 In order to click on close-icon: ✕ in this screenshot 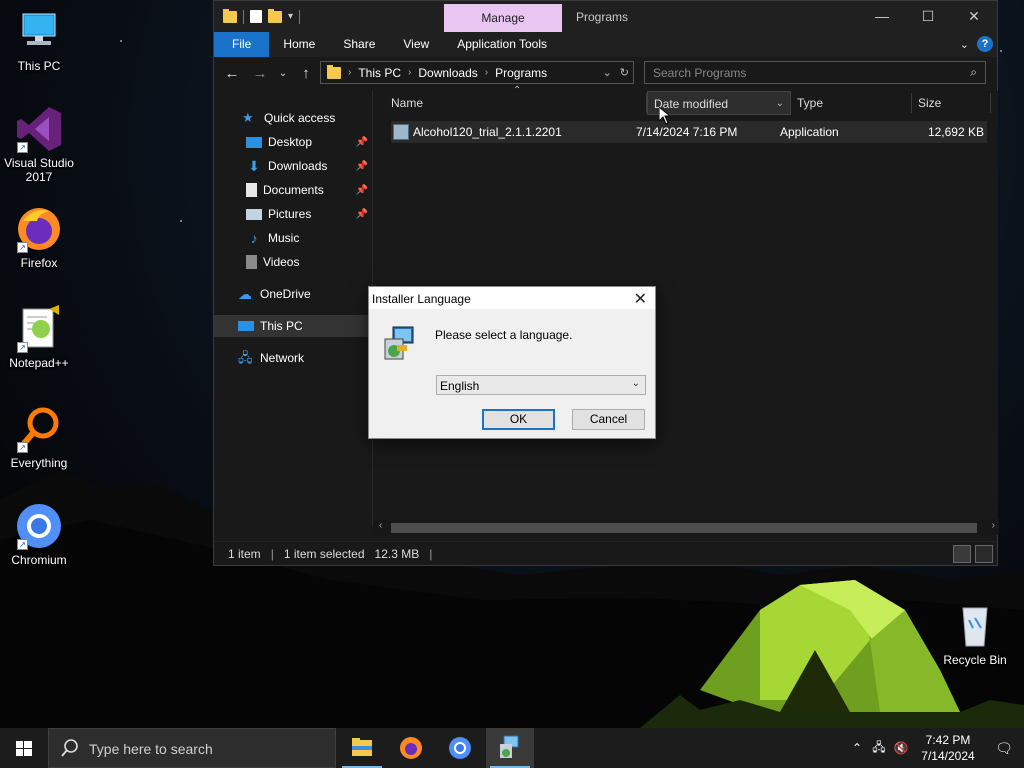, I will do `click(640, 299)`.